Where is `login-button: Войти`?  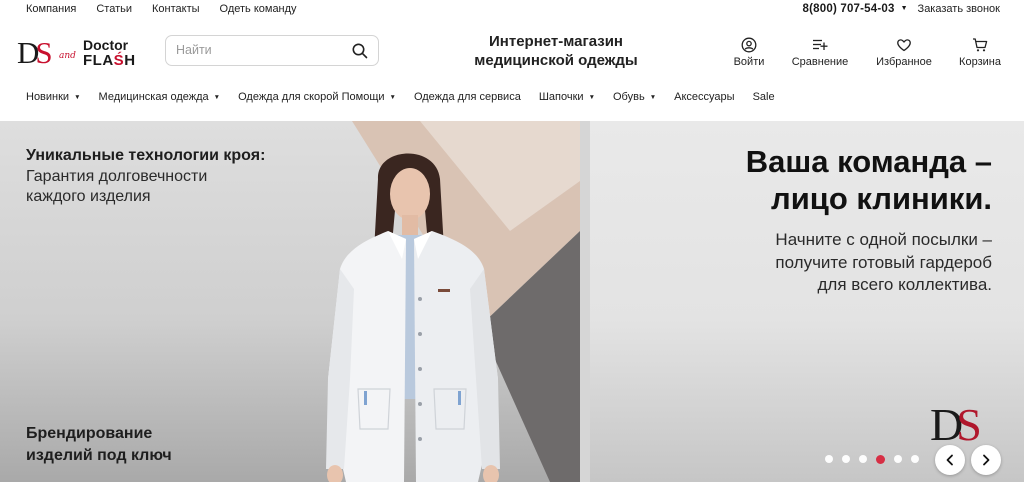
login-button: Войти is located at coordinates (749, 52).